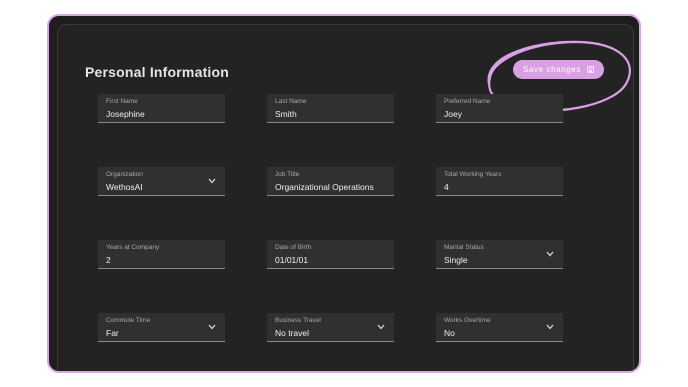  I want to click on preferred-name-field: Preferred Name Joey, so click(499, 108).